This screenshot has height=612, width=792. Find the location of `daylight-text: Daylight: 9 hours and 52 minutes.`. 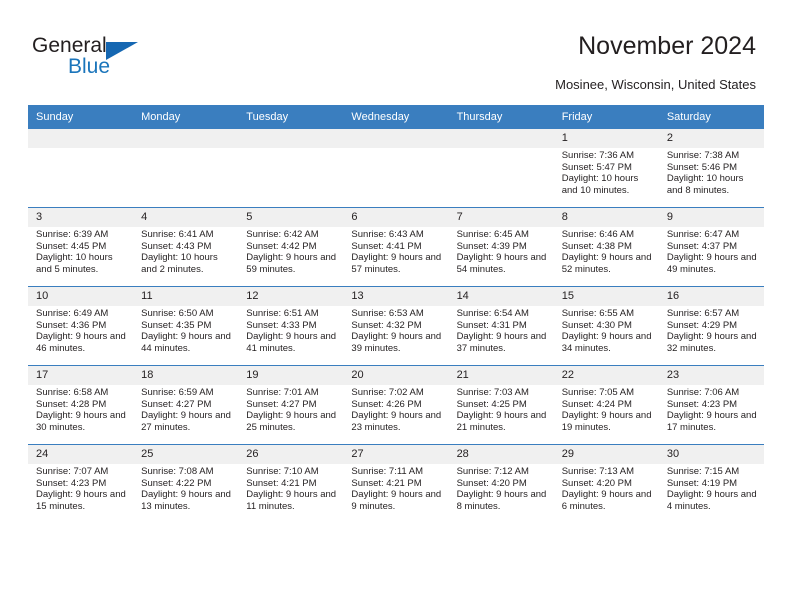

daylight-text: Daylight: 9 hours and 52 minutes. is located at coordinates (606, 263).